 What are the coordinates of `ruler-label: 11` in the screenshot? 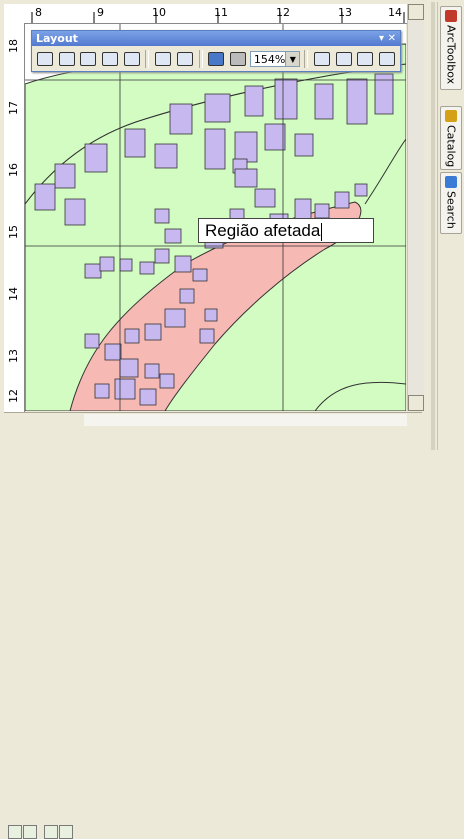 It's located at (221, 12).